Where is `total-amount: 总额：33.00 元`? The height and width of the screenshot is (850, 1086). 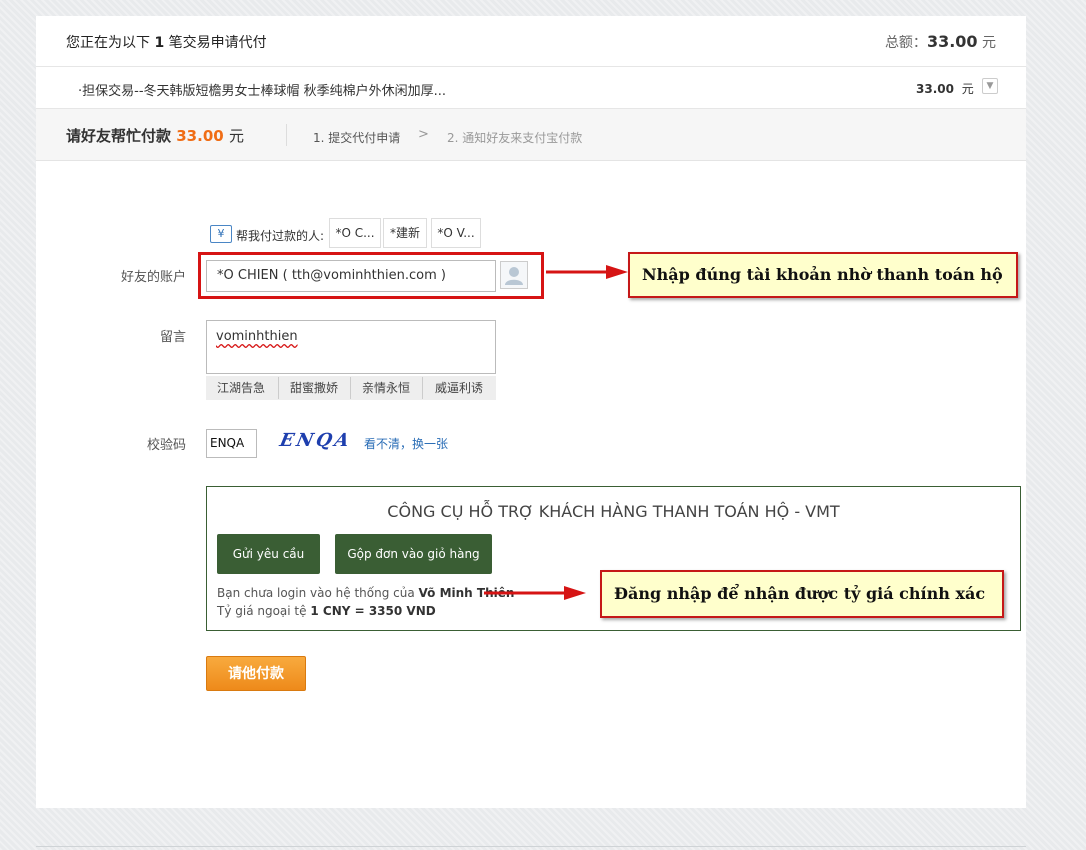 total-amount: 总额：33.00 元 is located at coordinates (940, 42).